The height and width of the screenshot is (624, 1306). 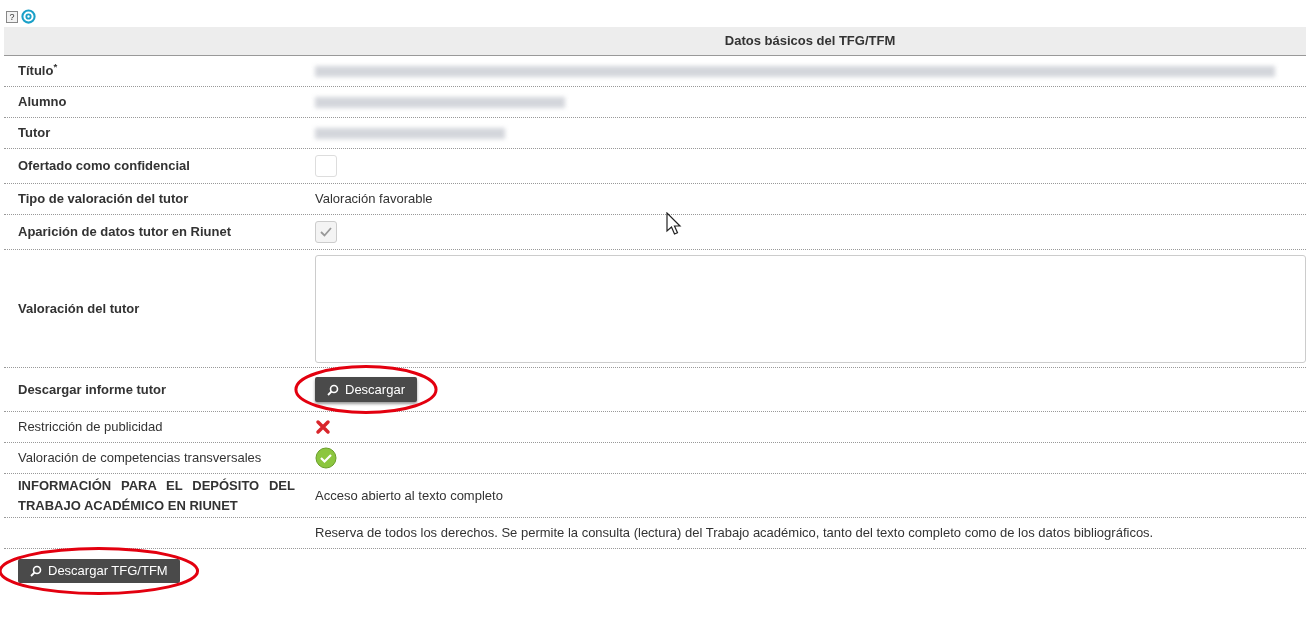 I want to click on checkbox, so click(x=326, y=166).